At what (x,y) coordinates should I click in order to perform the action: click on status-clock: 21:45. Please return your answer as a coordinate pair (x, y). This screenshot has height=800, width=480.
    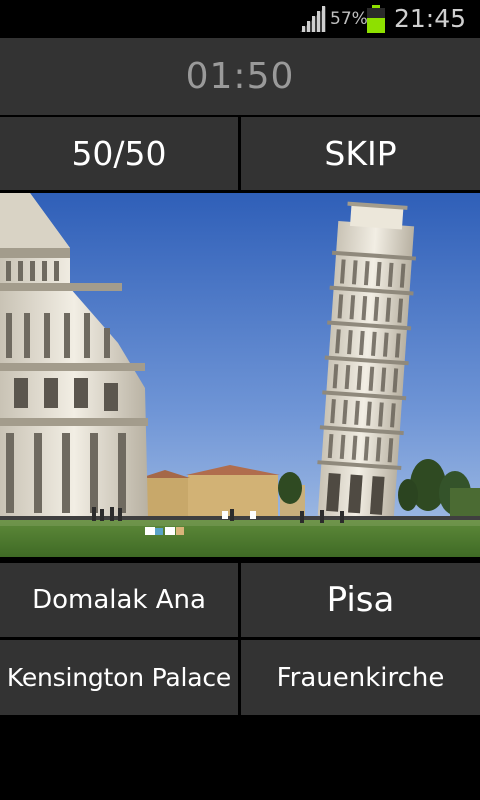
    Looking at the image, I should click on (430, 18).